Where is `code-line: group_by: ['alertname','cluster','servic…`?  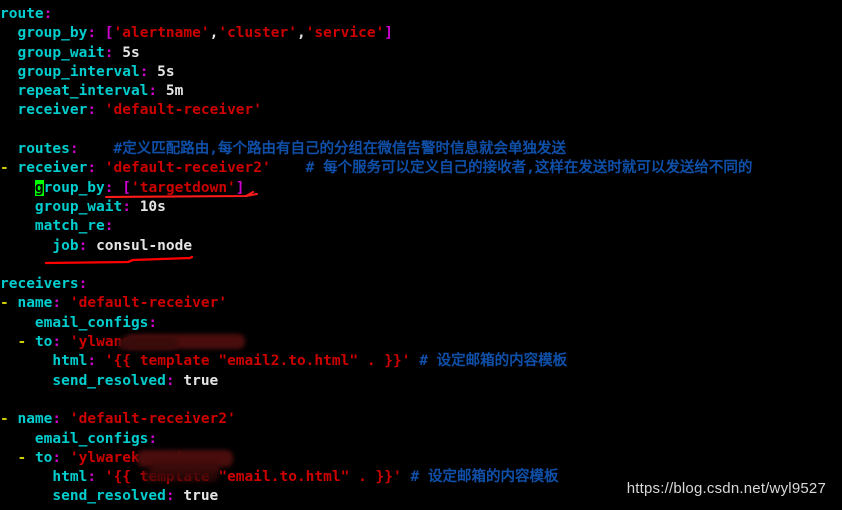 code-line: group_by: ['alertname','cluster','servic… is located at coordinates (421, 33).